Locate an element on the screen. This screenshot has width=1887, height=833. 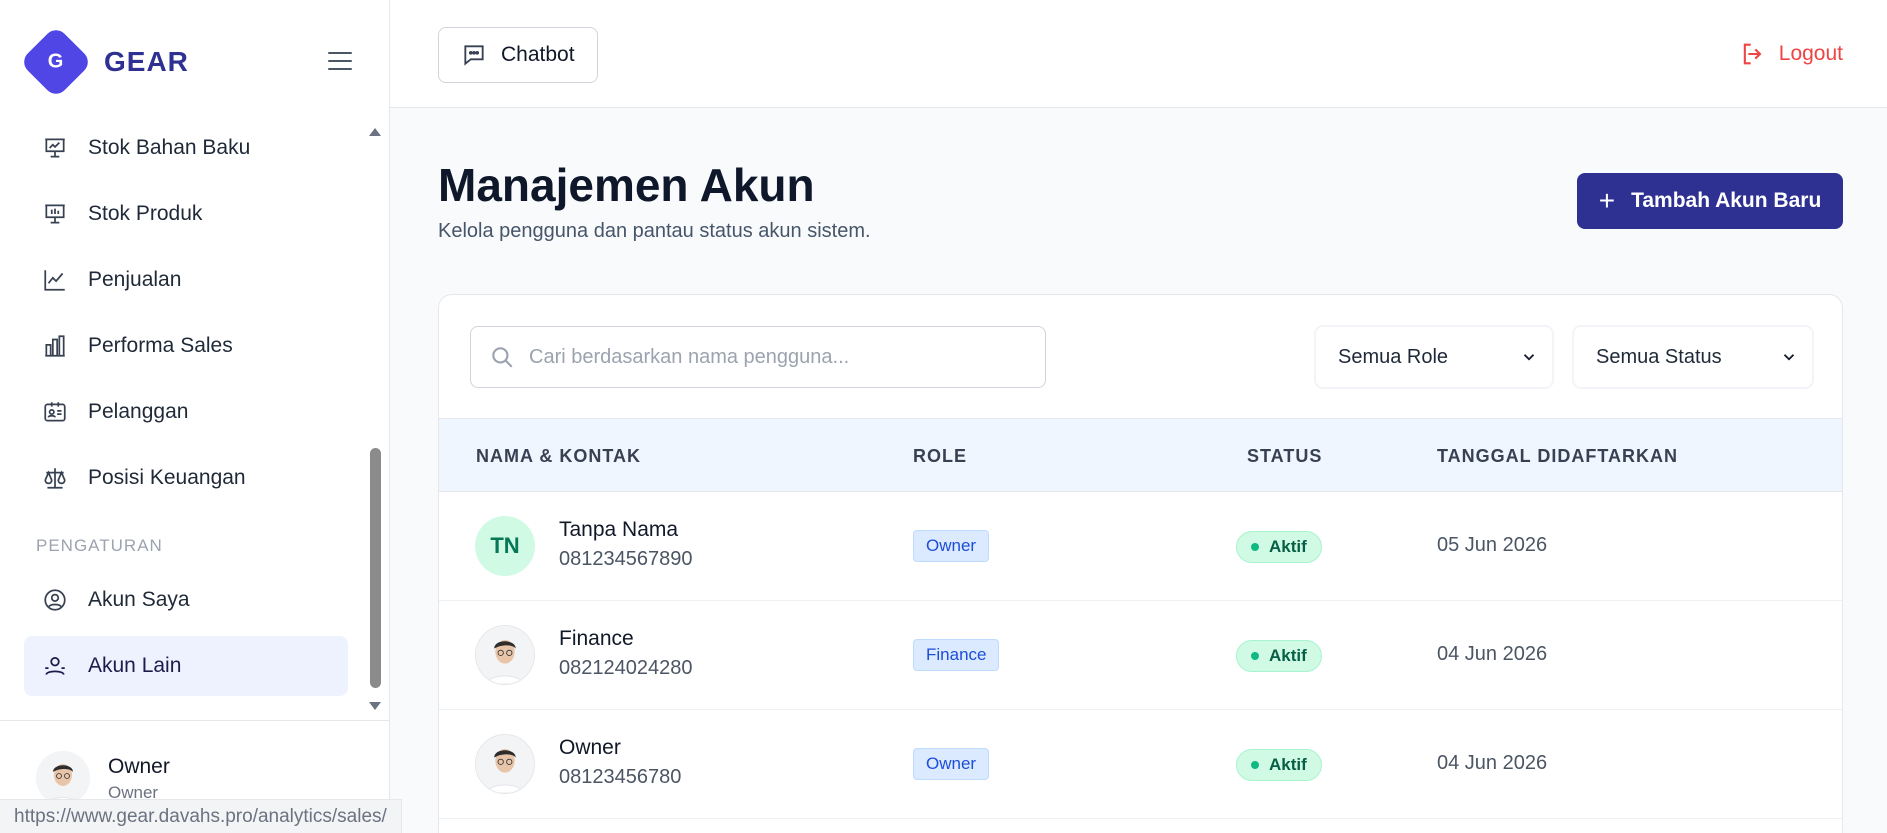
user-circle-icon is located at coordinates (55, 600).